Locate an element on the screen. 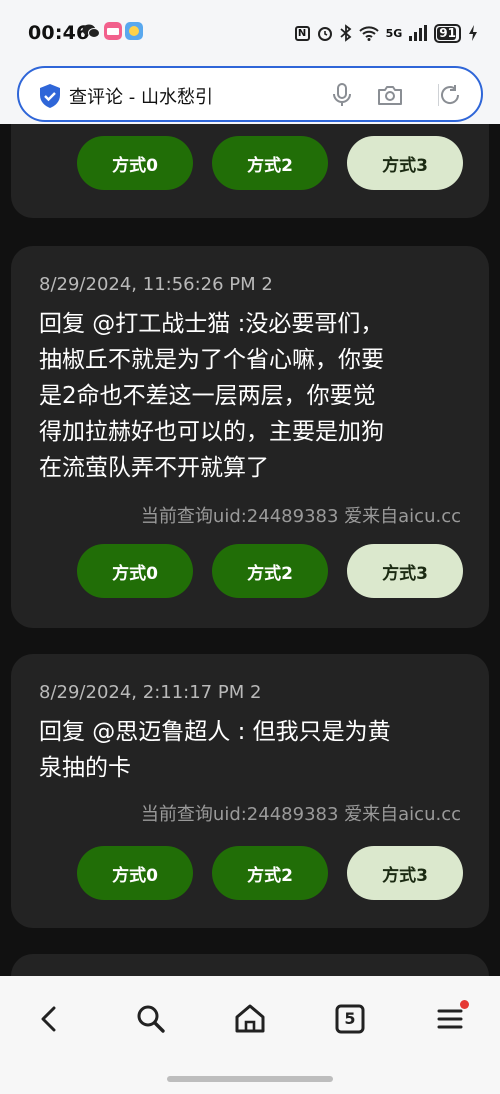 The width and height of the screenshot is (500, 1094). browser-bottom-nav: 5 is located at coordinates (250, 1019).